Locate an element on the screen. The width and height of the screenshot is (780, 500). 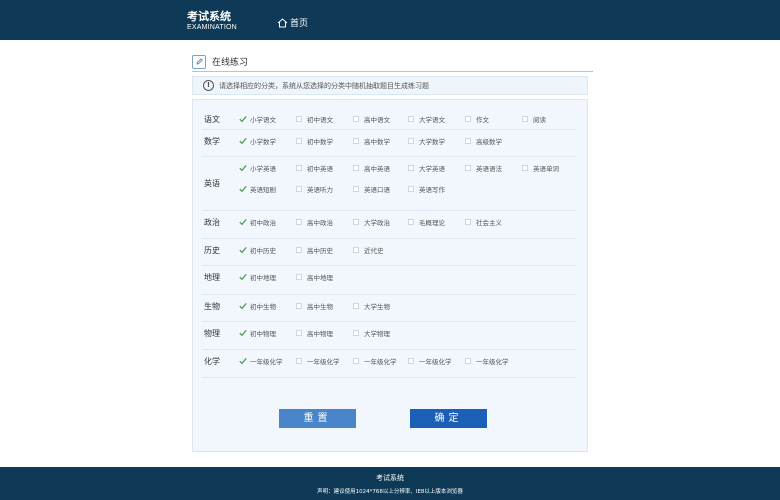
category-option: 高级数学 is located at coordinates (483, 141).